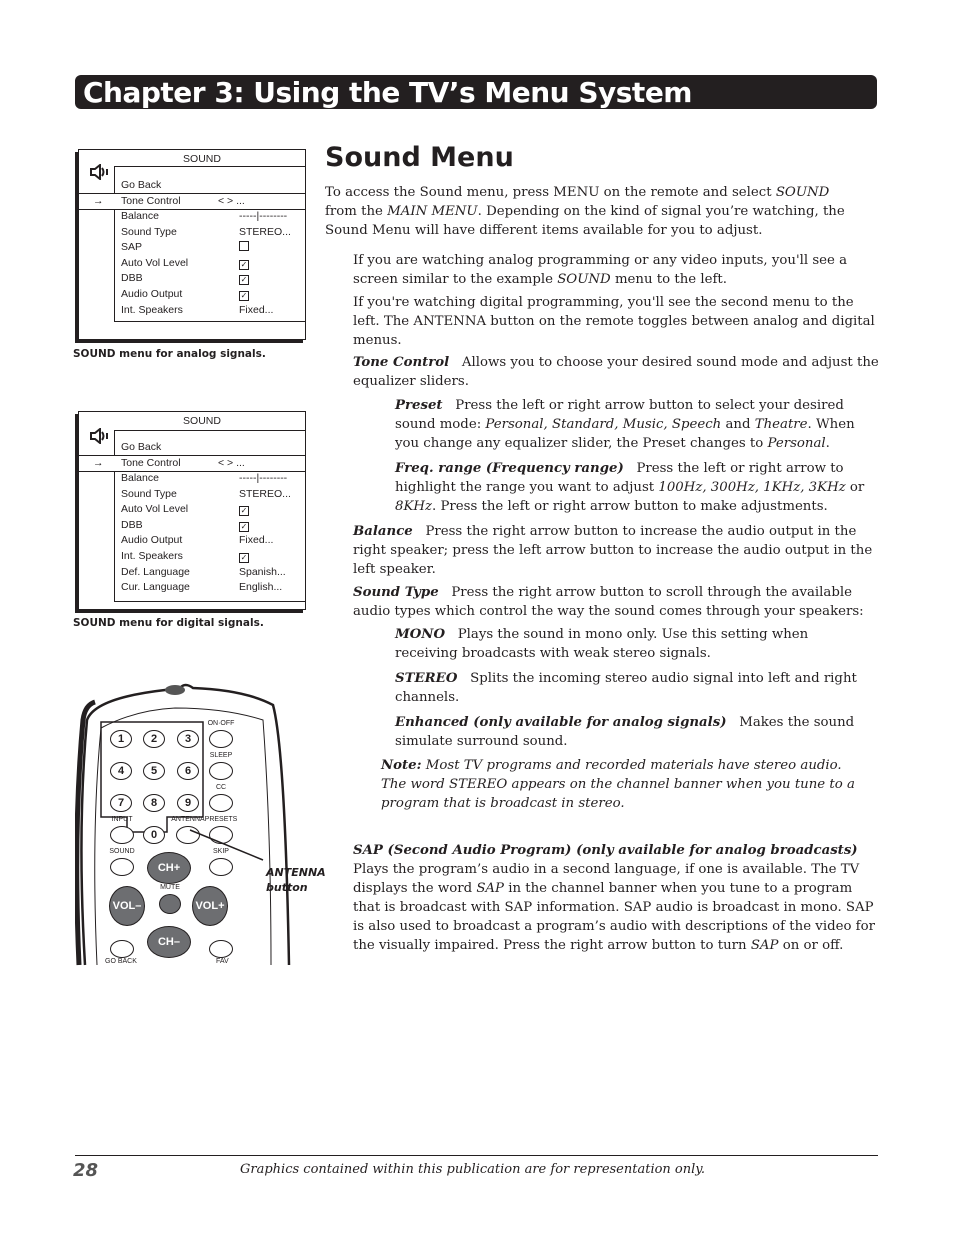 The width and height of the screenshot is (954, 1235). I want to click on menu-item-audio-output: Audio Output ✓, so click(211, 294).